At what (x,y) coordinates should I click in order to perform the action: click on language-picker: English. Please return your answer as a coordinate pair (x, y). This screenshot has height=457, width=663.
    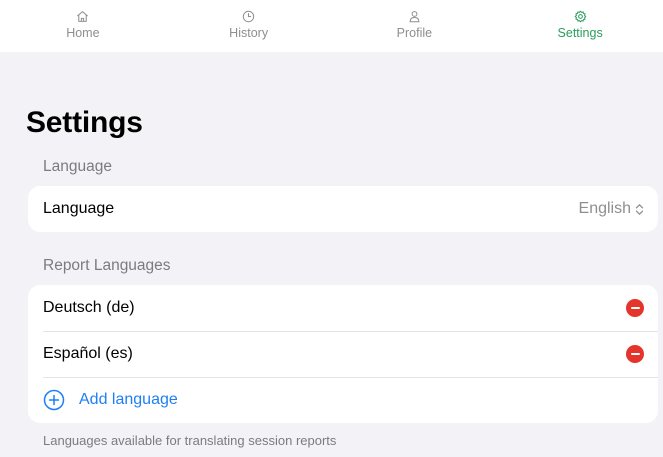
    Looking at the image, I should click on (611, 209).